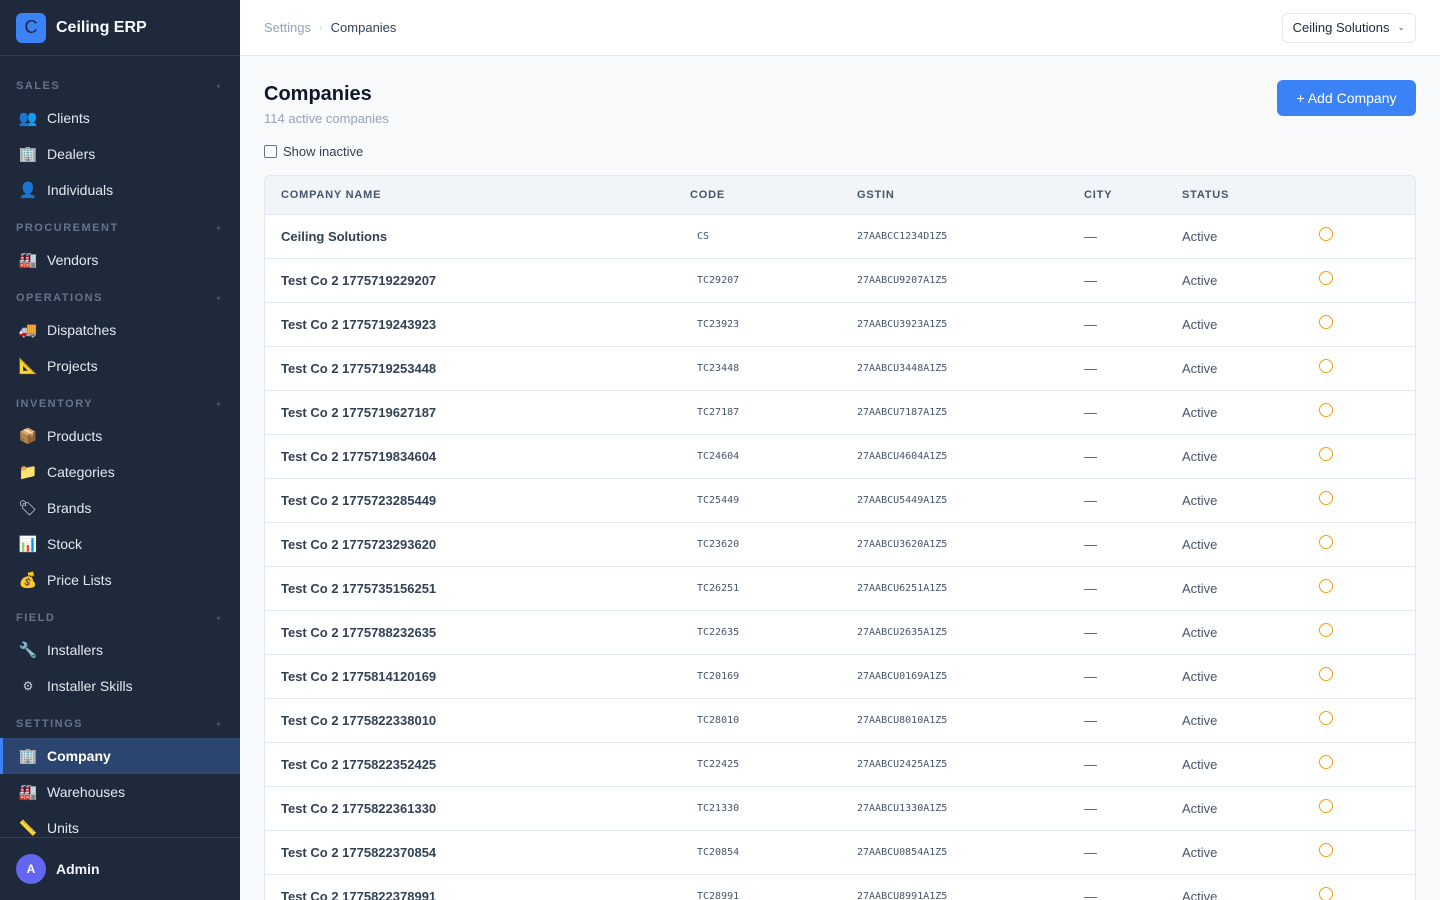  What do you see at coordinates (970, 195) in the screenshot?
I see `column-header-gstin: GSTIN` at bounding box center [970, 195].